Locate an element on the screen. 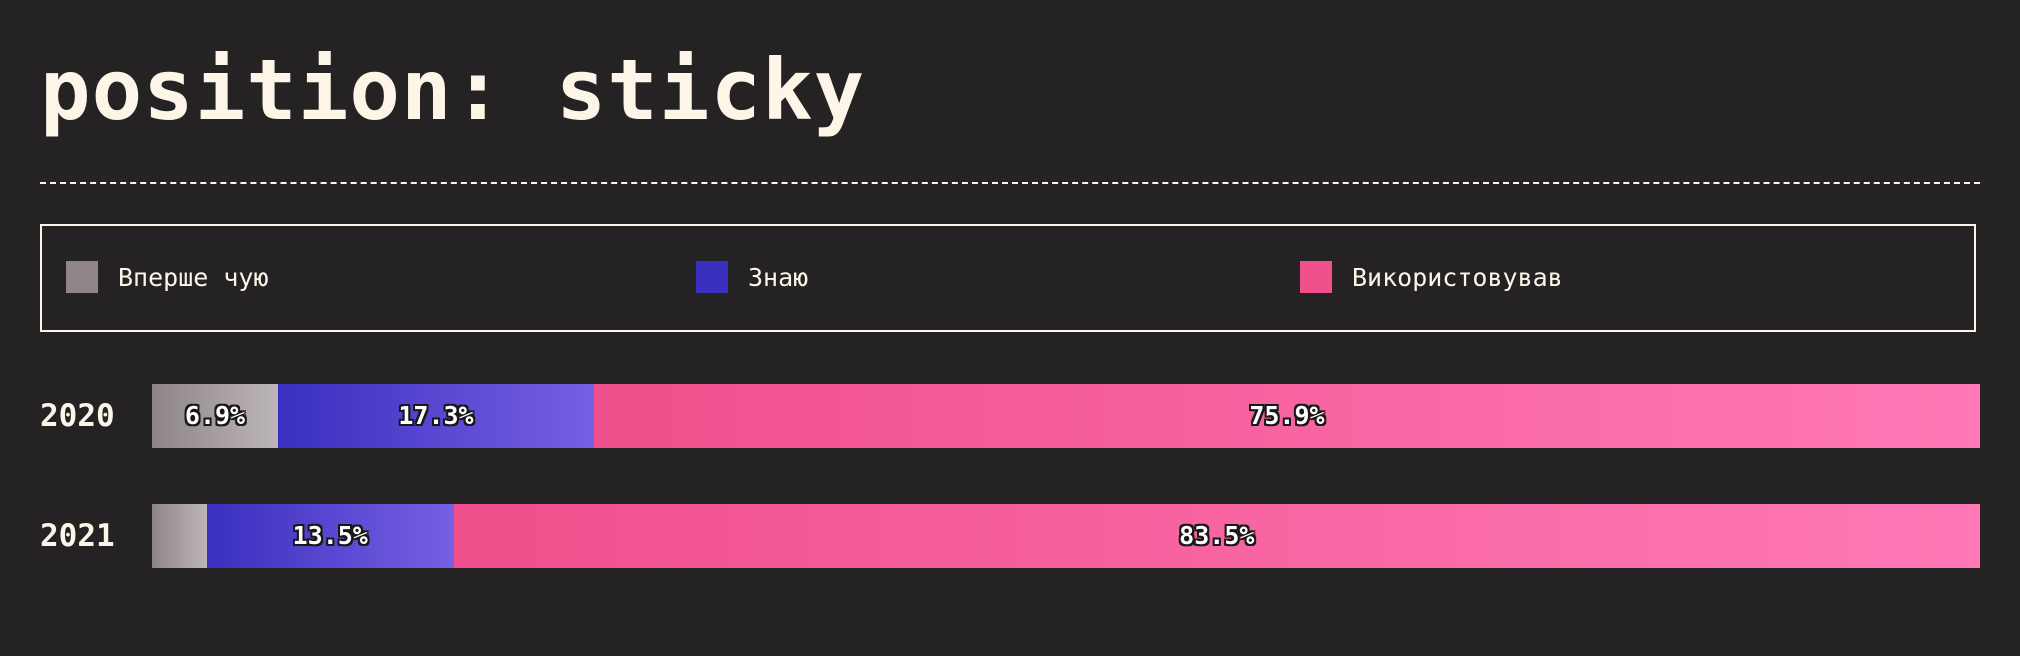 The height and width of the screenshot is (656, 2020). legend-item-first-hear: Вперше чую is located at coordinates (167, 277).